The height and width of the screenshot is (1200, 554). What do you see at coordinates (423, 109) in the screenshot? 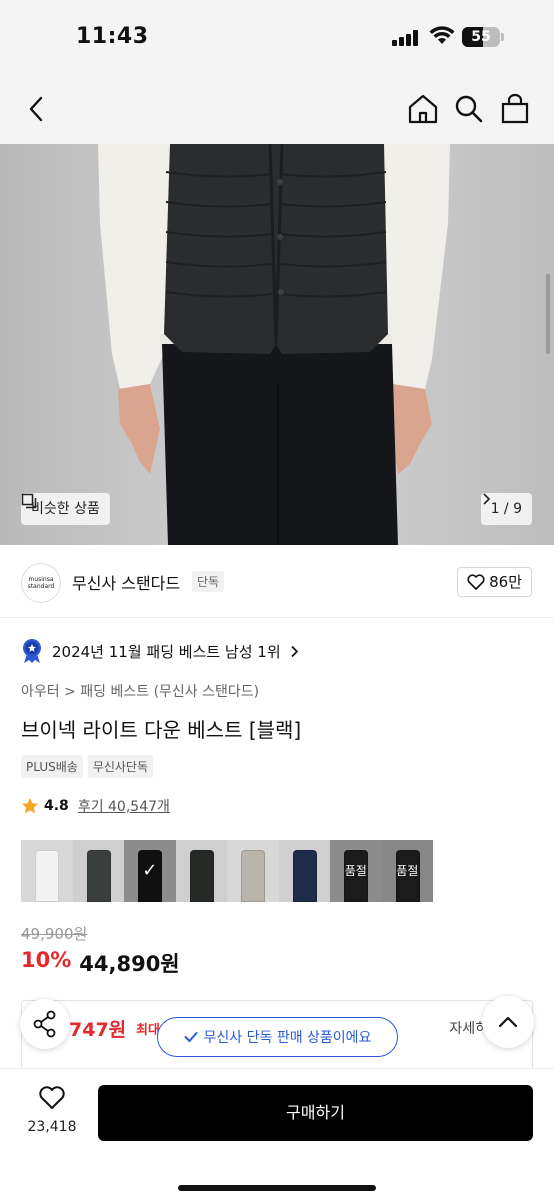
I see `home-icon` at bounding box center [423, 109].